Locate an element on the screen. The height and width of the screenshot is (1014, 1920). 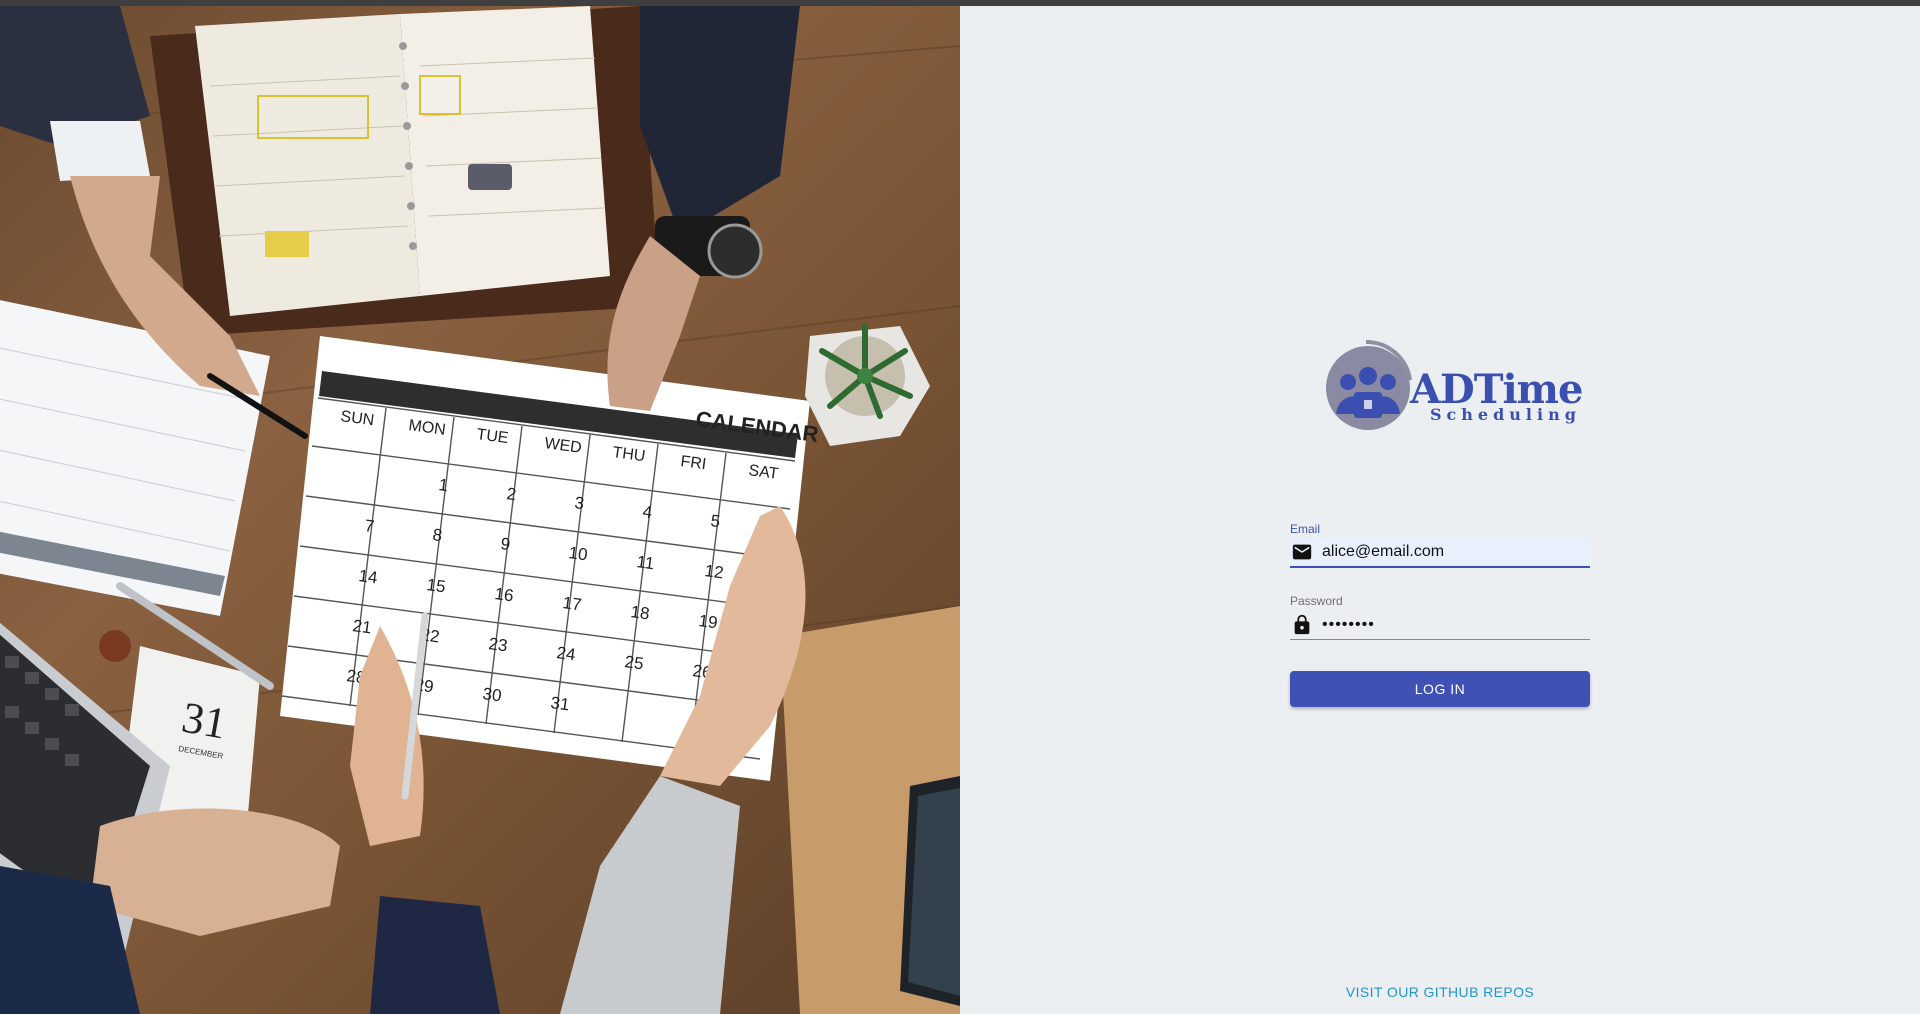
calendar-date: 14 is located at coordinates (367, 576).